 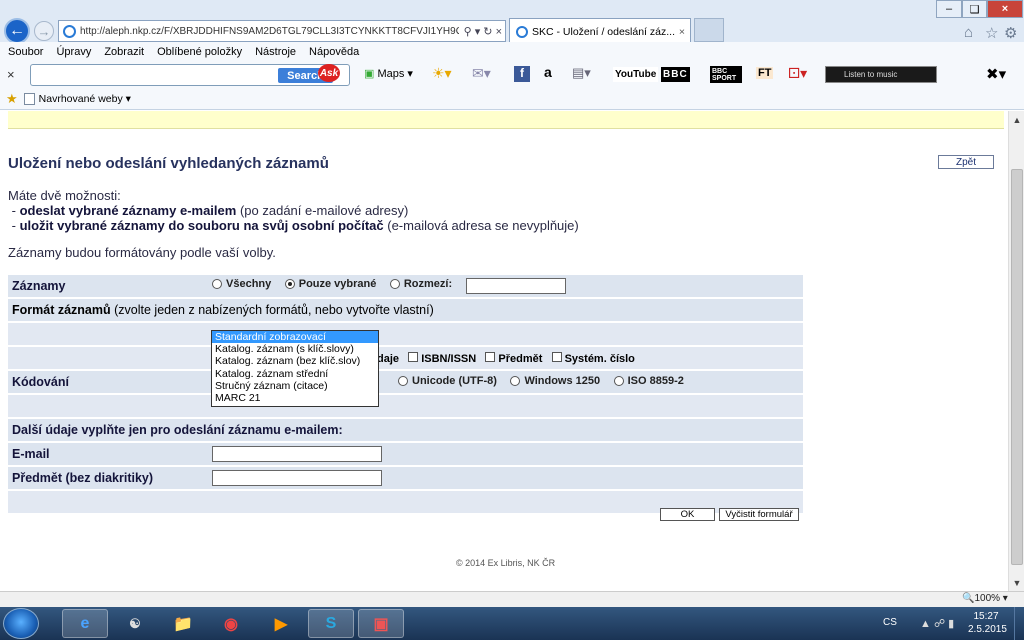 I want to click on favorites-star-icon: ★, so click(x=12, y=99).